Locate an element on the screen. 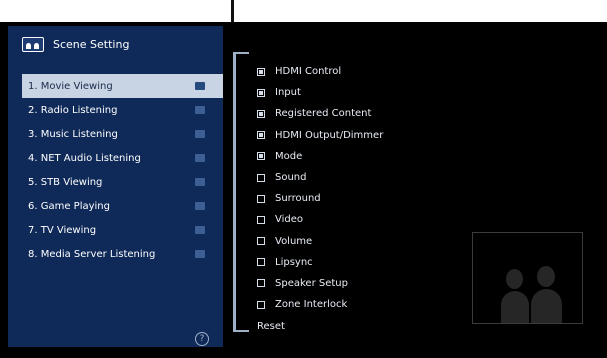  option-label: Speaker Setup is located at coordinates (311, 283).